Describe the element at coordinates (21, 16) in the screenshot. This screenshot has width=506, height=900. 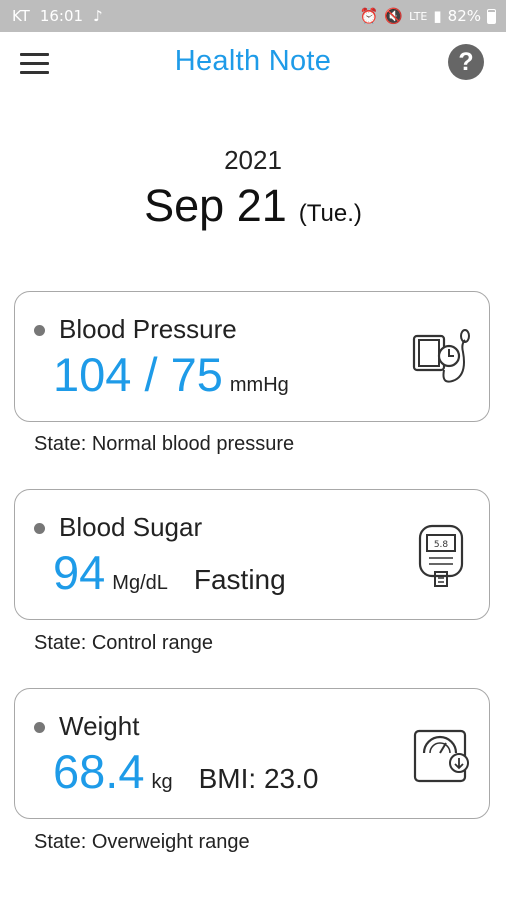
I see `carrier-label: KT` at that location.